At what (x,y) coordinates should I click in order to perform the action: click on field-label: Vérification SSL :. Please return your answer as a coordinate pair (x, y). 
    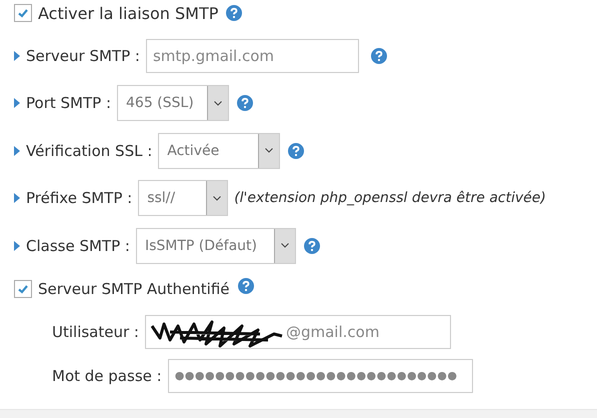
    Looking at the image, I should click on (89, 151).